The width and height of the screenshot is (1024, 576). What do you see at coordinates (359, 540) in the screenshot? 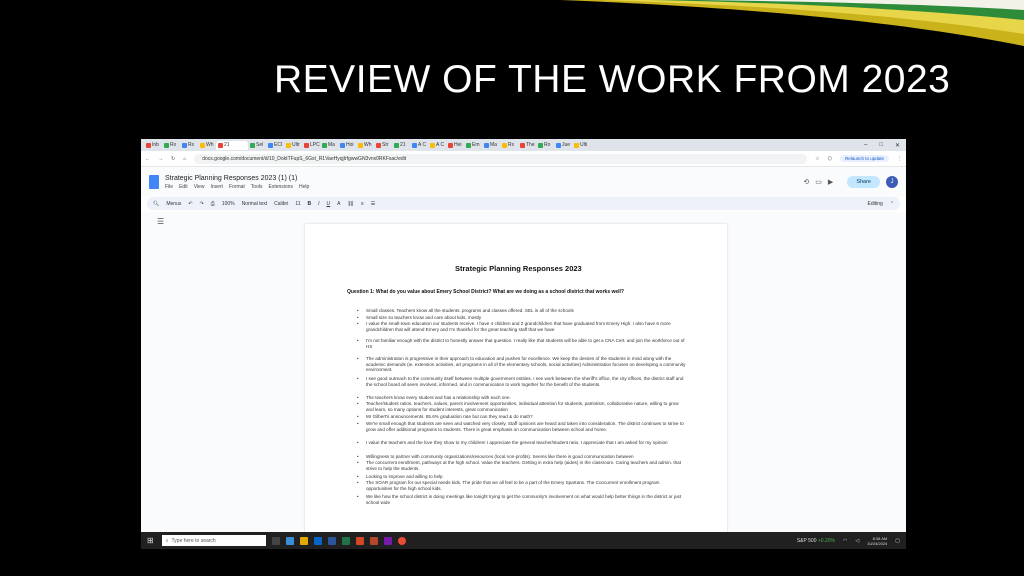
I see `powerpoint-icon` at bounding box center [359, 540].